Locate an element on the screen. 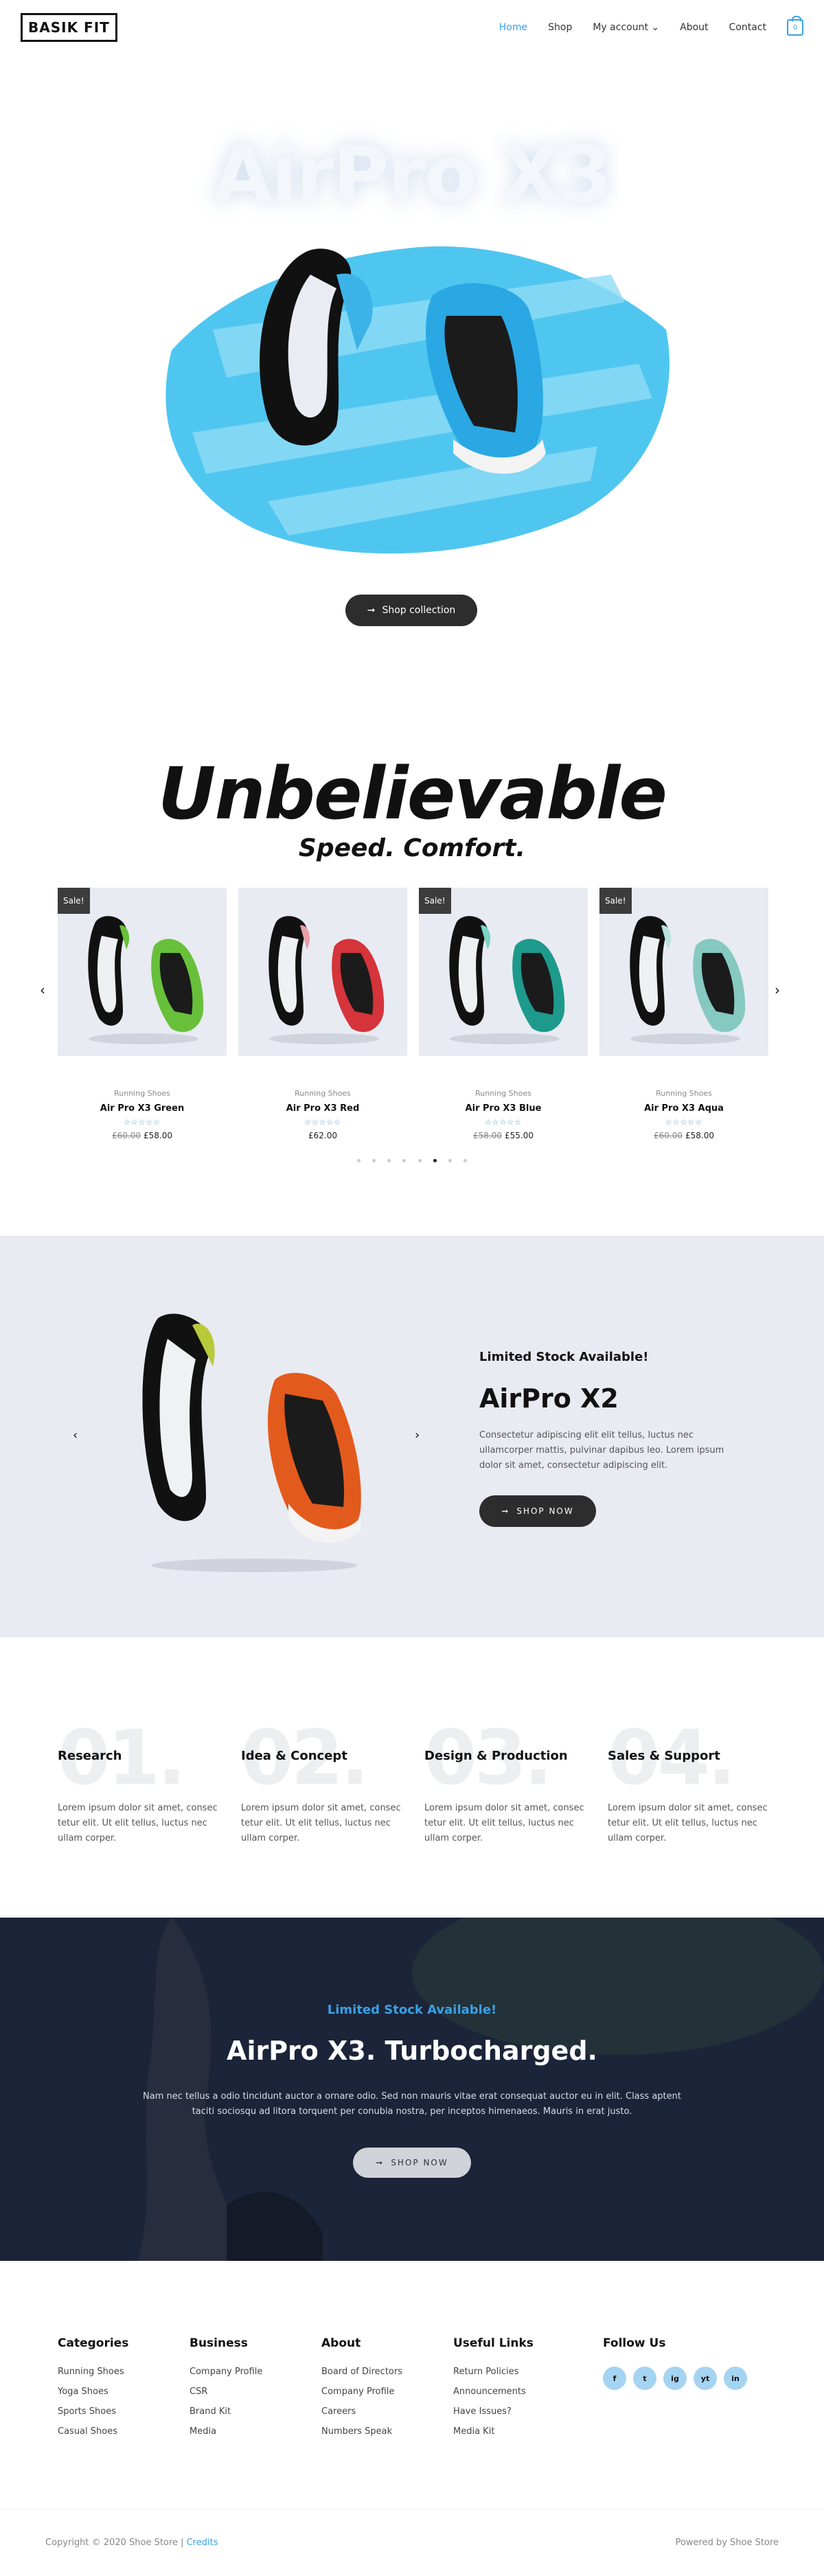 The width and height of the screenshot is (824, 2576). main-nav: Home Shop My account ⌄ About Contact 0 is located at coordinates (651, 26).